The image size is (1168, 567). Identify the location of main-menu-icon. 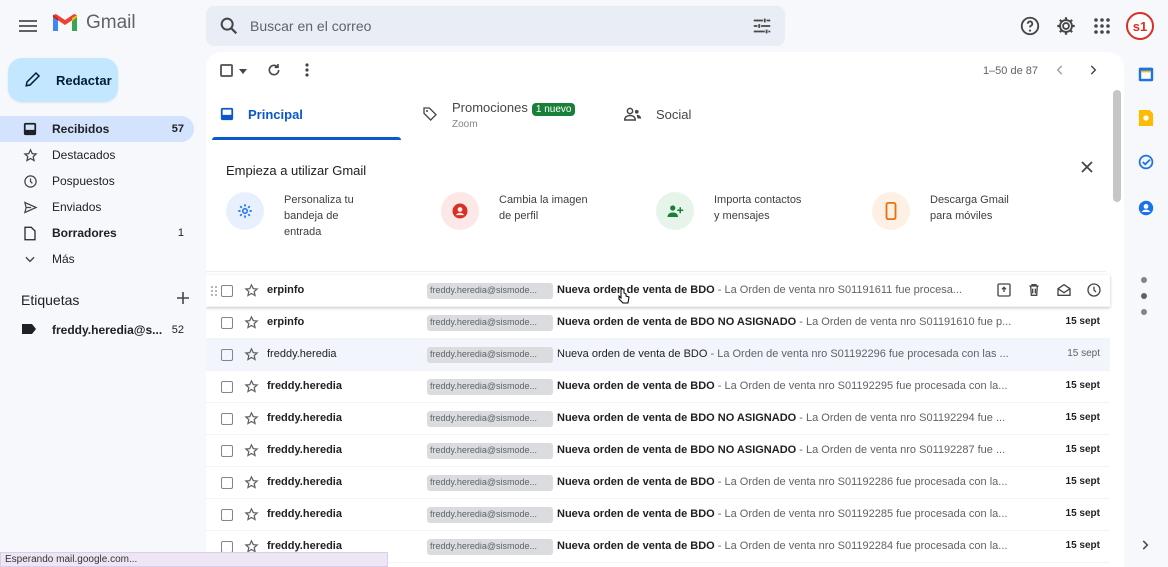
(28, 26).